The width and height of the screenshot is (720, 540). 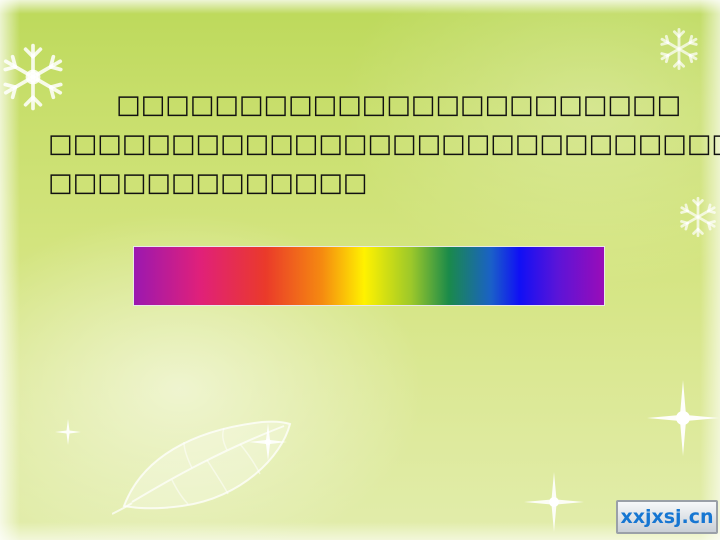 What do you see at coordinates (202, 467) in the screenshot?
I see `leaf-icon` at bounding box center [202, 467].